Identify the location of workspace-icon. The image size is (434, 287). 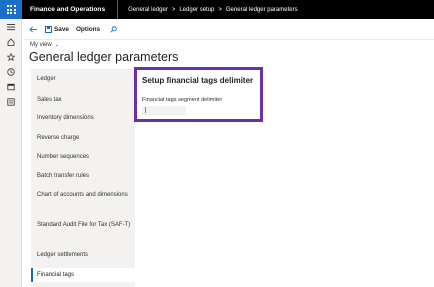
(11, 86).